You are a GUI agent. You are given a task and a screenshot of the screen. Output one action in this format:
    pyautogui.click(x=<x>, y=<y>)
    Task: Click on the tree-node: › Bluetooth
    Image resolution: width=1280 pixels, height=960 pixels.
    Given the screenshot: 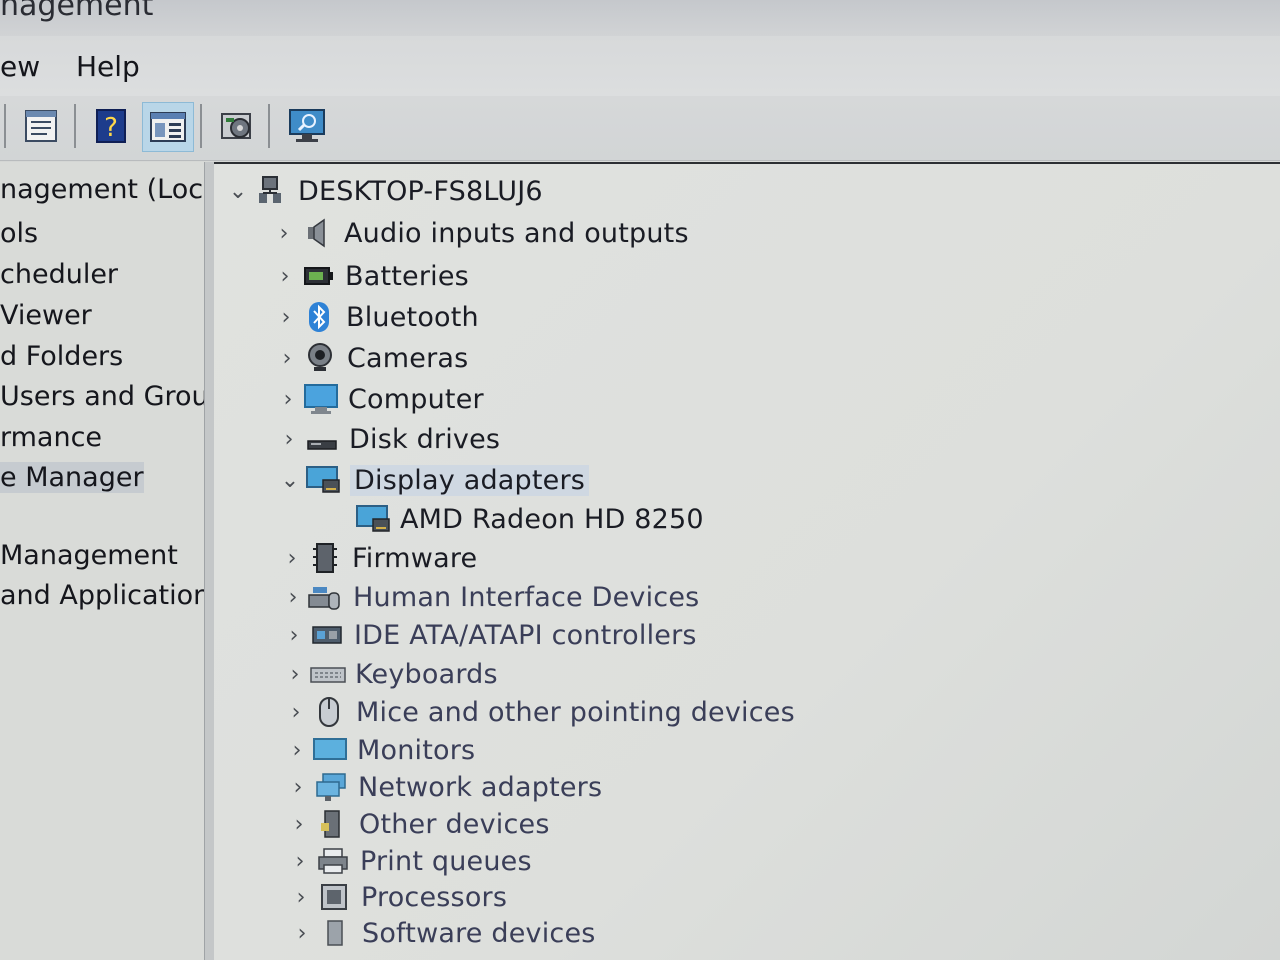 What is the action you would take?
    pyautogui.click(x=375, y=317)
    